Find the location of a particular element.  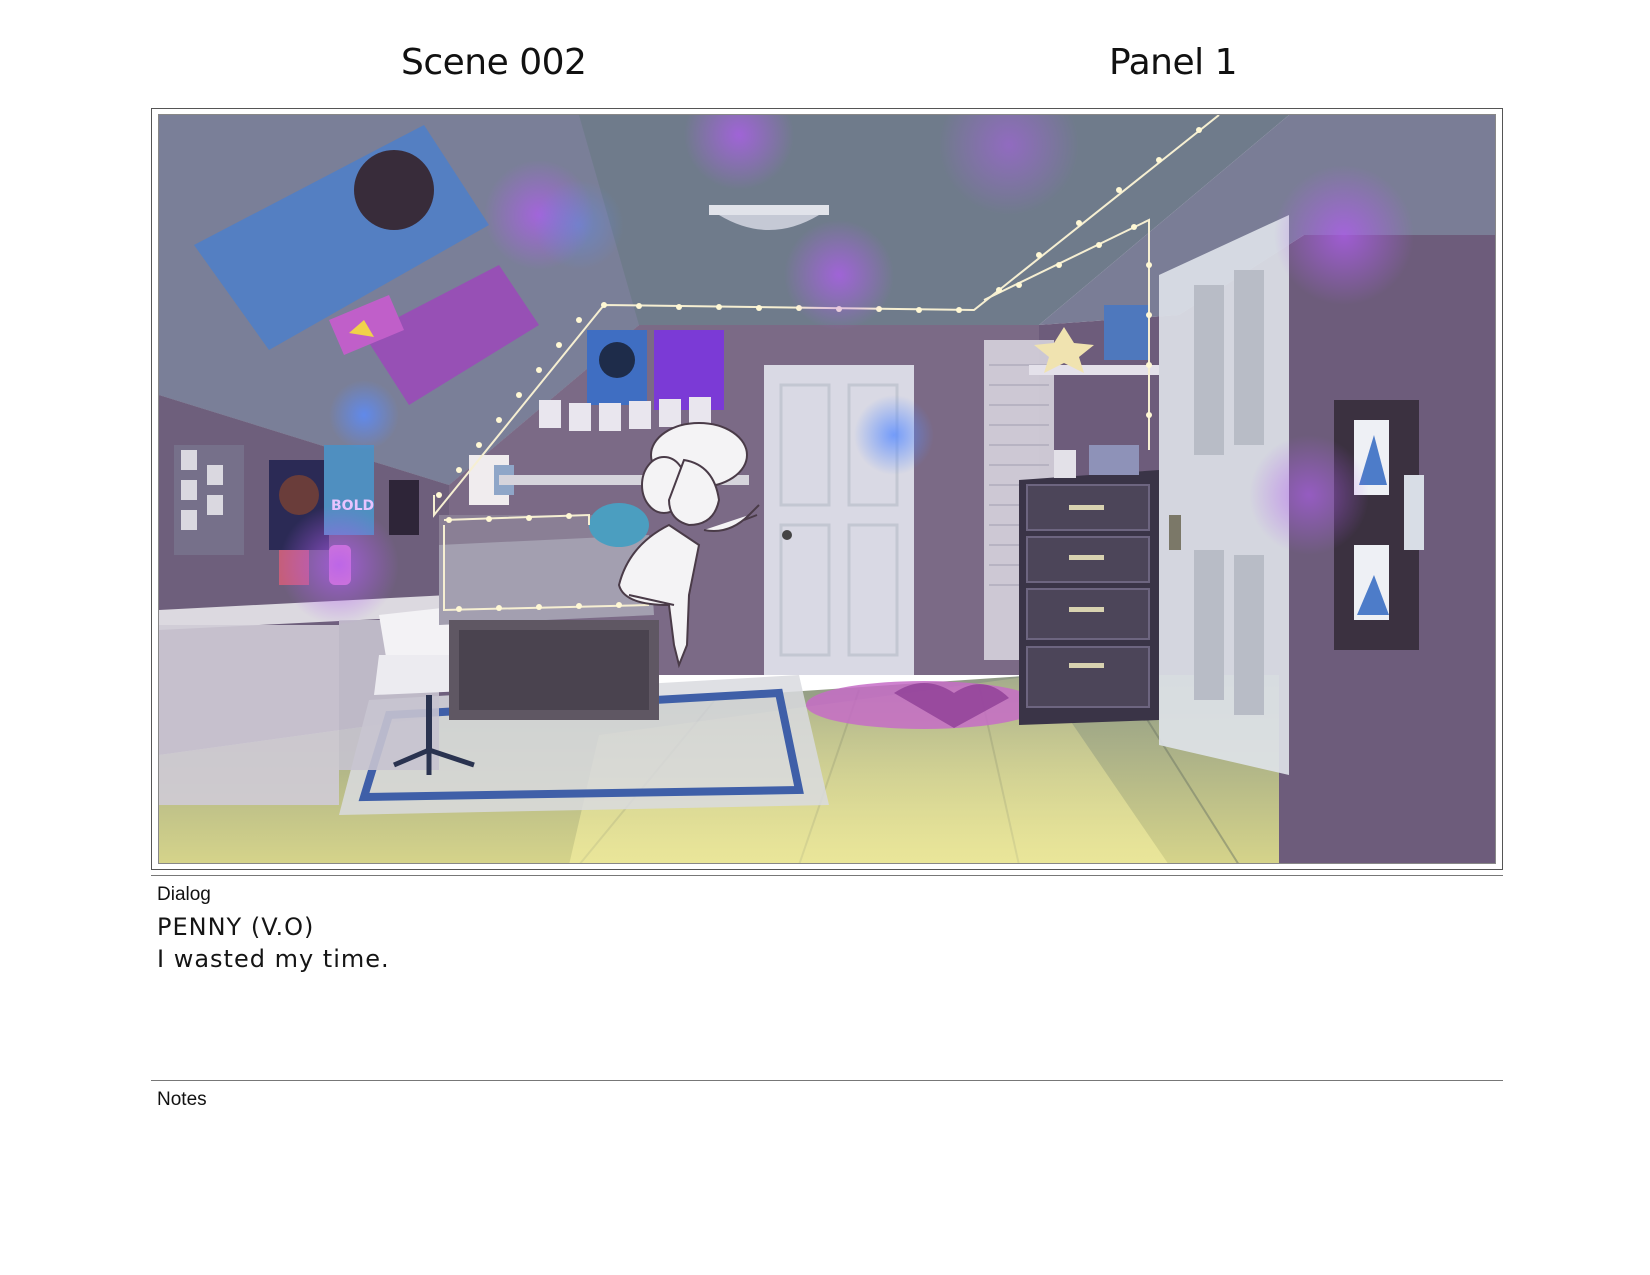

dialog-label: Dialog is located at coordinates (184, 894).